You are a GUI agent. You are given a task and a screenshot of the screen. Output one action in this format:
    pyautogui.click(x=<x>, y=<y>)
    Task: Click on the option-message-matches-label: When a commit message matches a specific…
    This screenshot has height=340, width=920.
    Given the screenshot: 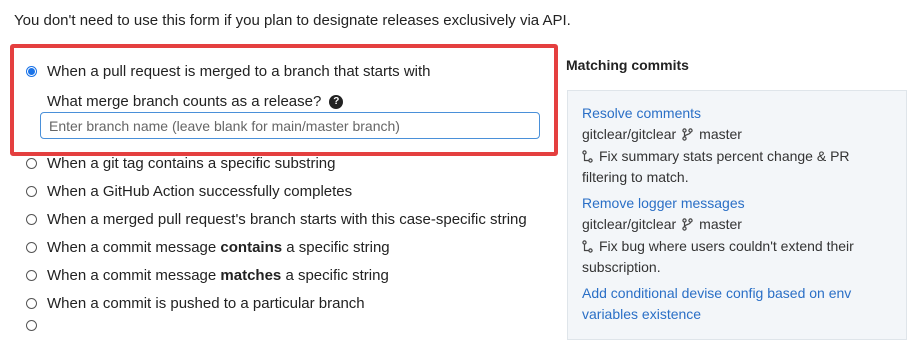 What is the action you would take?
    pyautogui.click(x=218, y=275)
    